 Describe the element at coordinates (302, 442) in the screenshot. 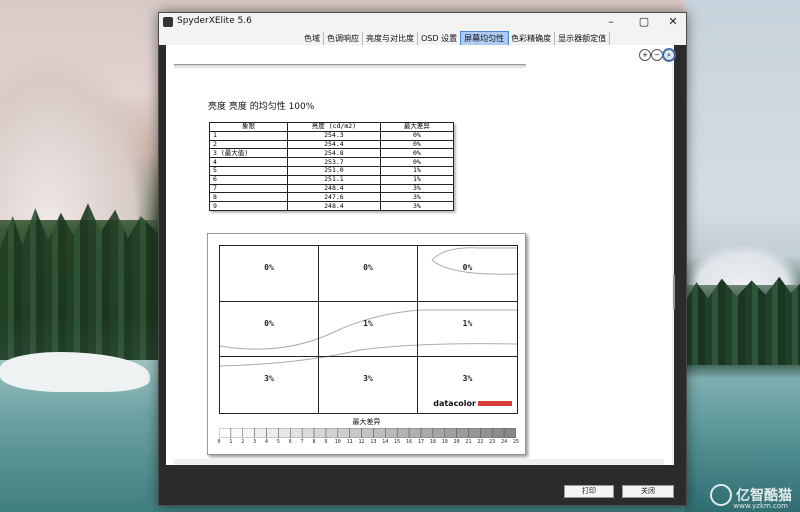

I see `scale-label: 7` at that location.